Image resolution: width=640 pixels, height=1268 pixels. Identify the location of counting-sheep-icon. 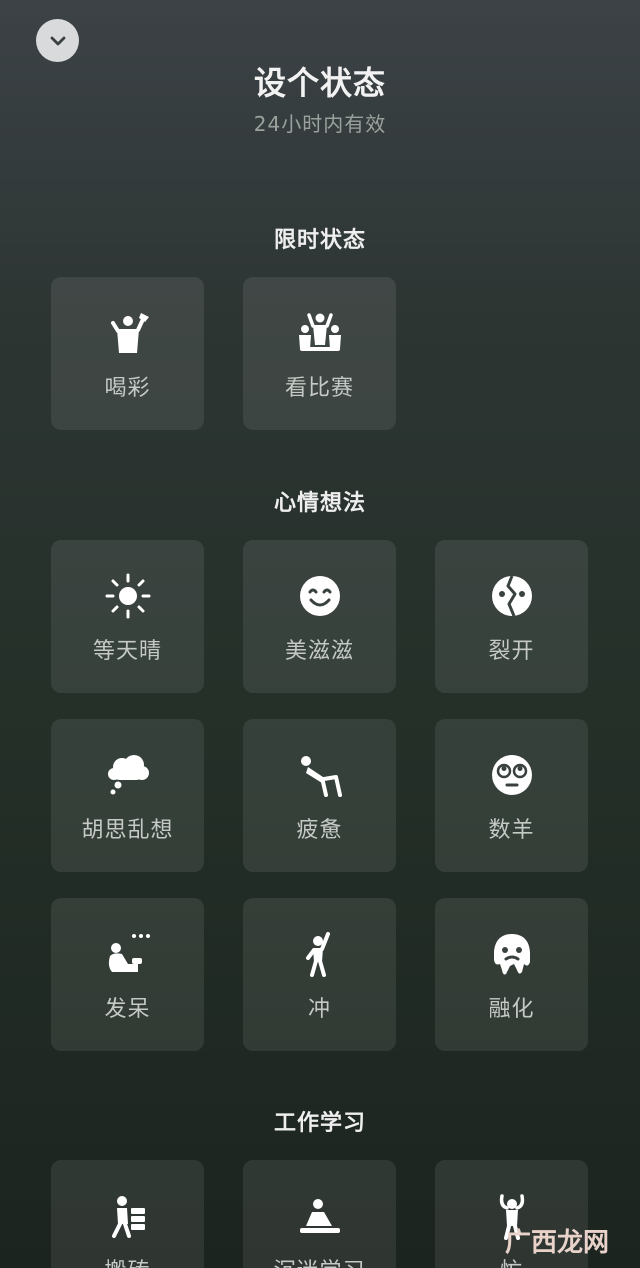
(512, 775).